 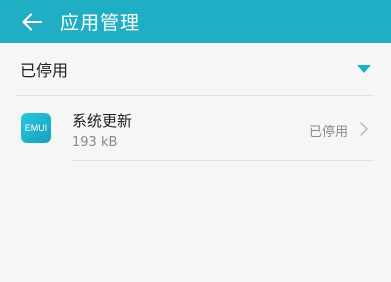 I want to click on back-button, so click(x=32, y=21).